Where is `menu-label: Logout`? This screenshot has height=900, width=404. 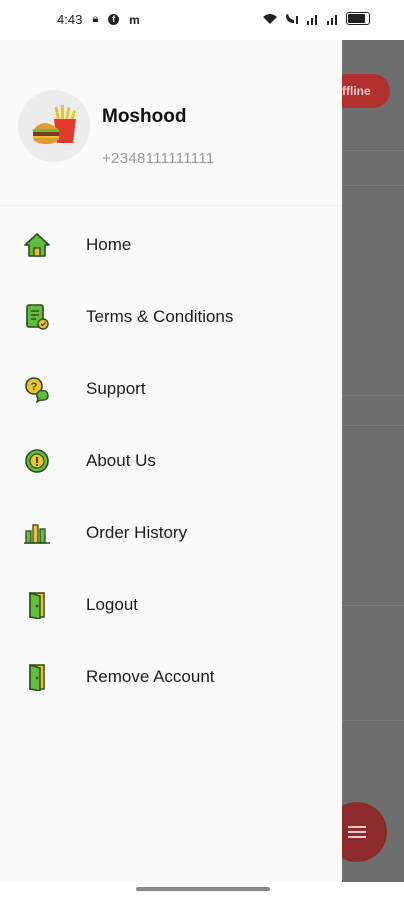 menu-label: Logout is located at coordinates (112, 604).